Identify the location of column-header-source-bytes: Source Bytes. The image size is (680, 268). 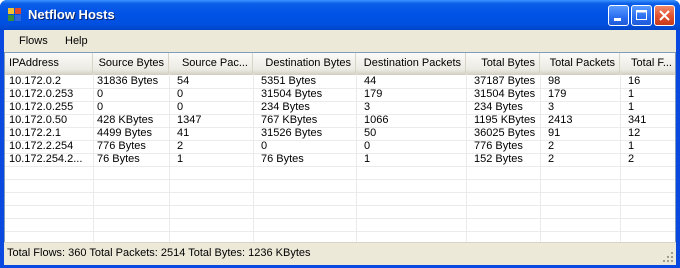
(131, 63).